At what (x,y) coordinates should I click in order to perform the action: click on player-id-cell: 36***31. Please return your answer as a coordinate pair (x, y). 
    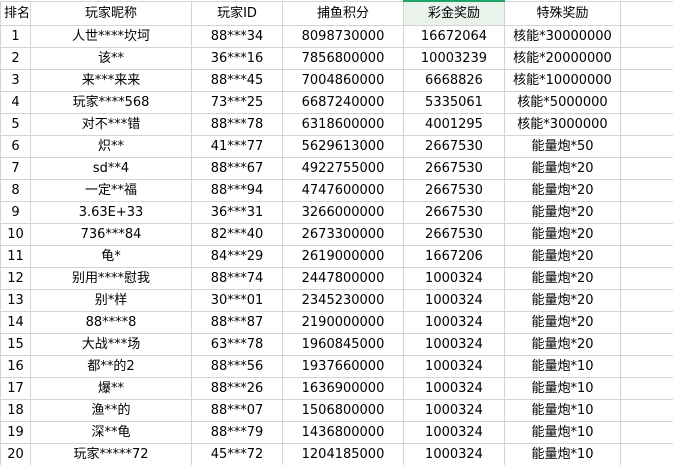
    Looking at the image, I should click on (237, 212).